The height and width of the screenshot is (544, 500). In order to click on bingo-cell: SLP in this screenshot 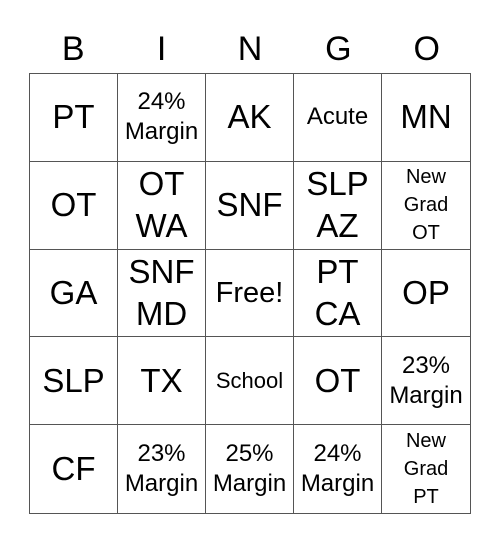, I will do `click(74, 381)`.